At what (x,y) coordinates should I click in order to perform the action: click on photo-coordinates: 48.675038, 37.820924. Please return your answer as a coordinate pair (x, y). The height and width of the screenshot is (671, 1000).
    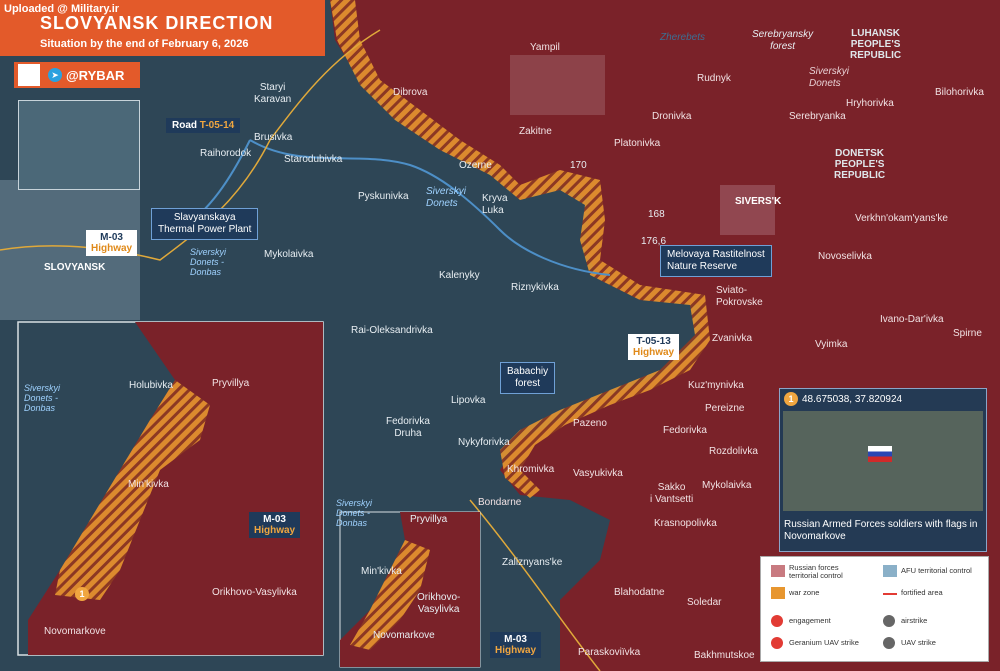
    Looking at the image, I should click on (852, 399).